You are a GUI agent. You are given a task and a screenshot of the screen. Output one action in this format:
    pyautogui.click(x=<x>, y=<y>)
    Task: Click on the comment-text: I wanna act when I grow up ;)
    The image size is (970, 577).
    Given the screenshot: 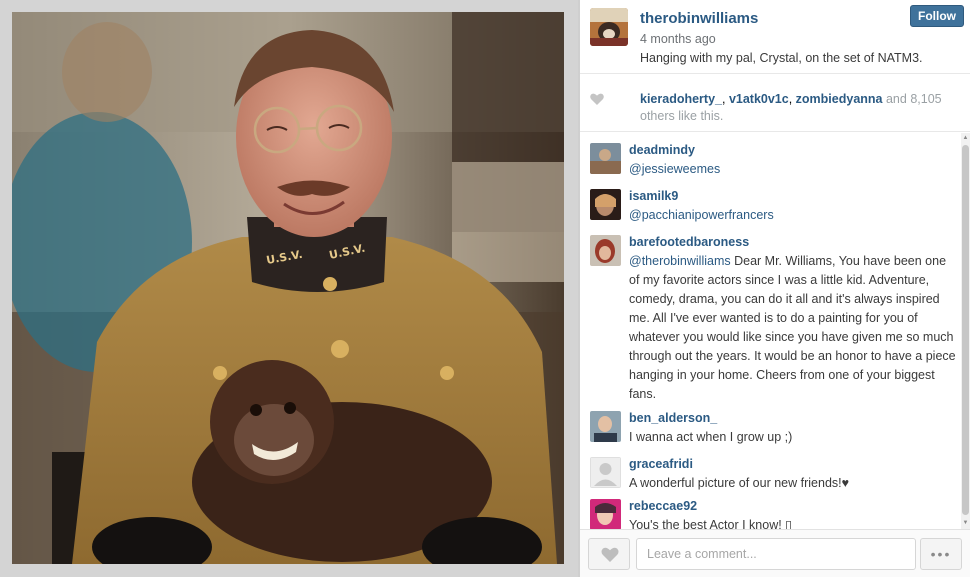 What is the action you would take?
    pyautogui.click(x=711, y=437)
    